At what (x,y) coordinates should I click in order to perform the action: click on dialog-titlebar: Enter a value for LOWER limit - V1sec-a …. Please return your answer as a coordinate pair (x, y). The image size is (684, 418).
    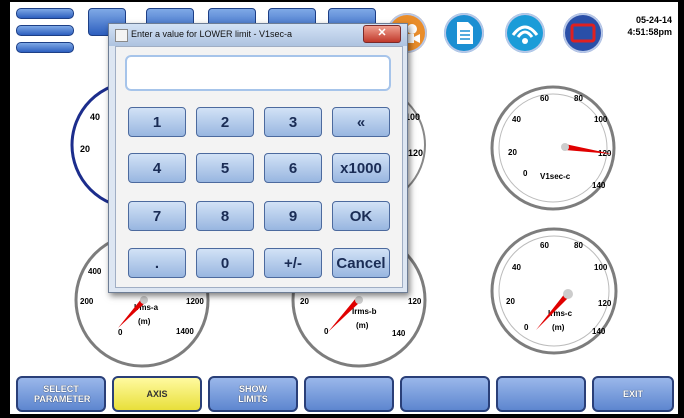
    Looking at the image, I should click on (258, 35).